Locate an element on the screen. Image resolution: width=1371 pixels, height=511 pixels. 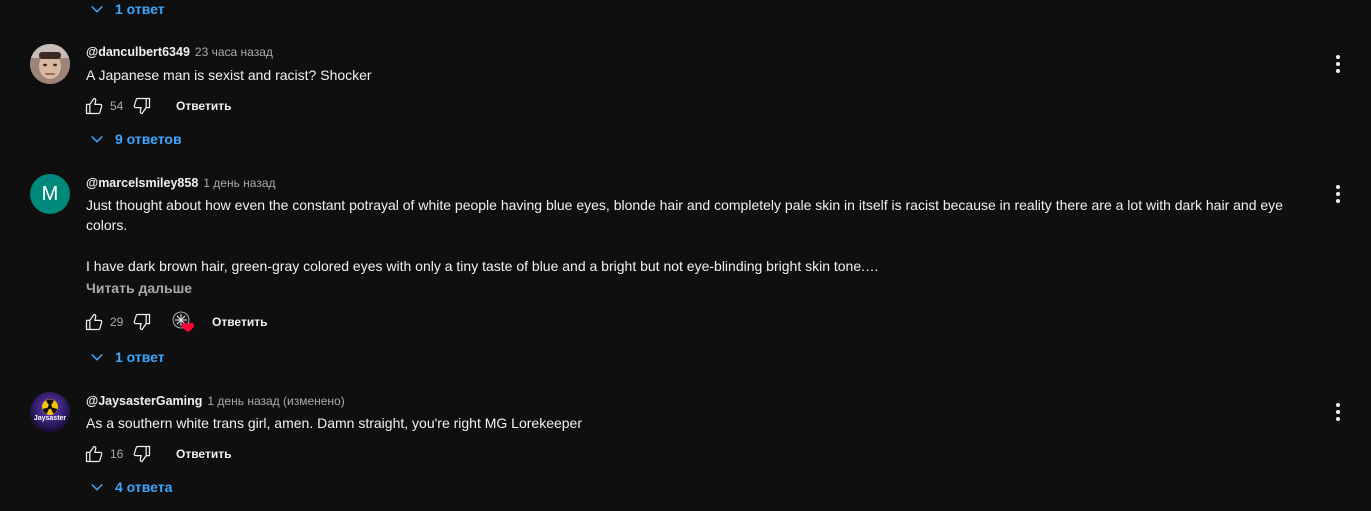
author-name: @marcelsmiley858 is located at coordinates (142, 183).